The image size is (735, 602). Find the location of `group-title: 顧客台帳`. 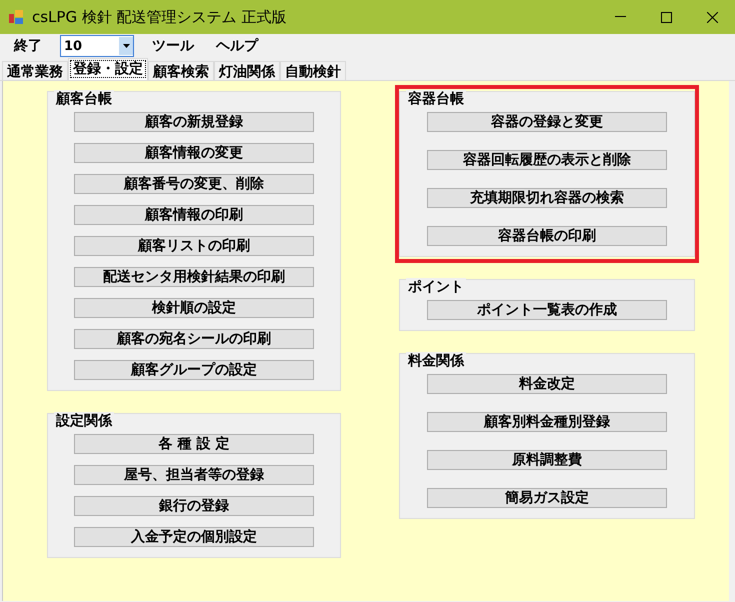

group-title: 顧客台帳 is located at coordinates (84, 99).